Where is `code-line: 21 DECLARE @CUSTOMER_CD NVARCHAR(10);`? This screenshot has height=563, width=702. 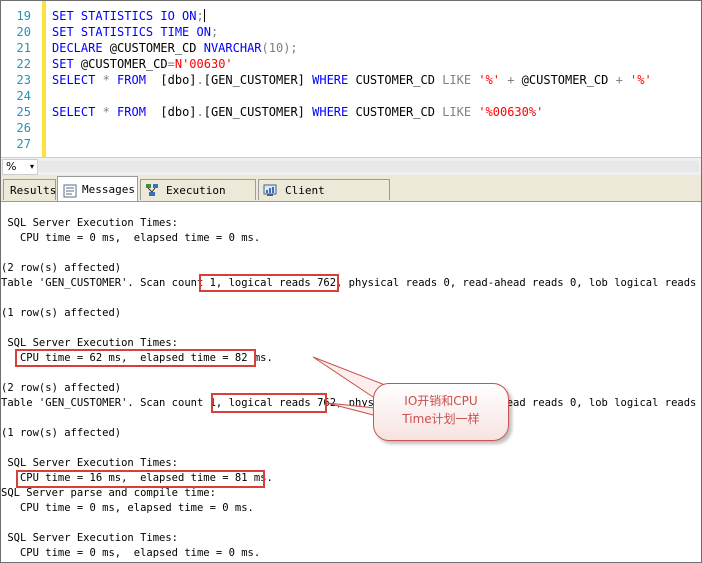
code-line: 21 DECLARE @CUSTOMER_CD NVARCHAR(10); is located at coordinates (351, 48).